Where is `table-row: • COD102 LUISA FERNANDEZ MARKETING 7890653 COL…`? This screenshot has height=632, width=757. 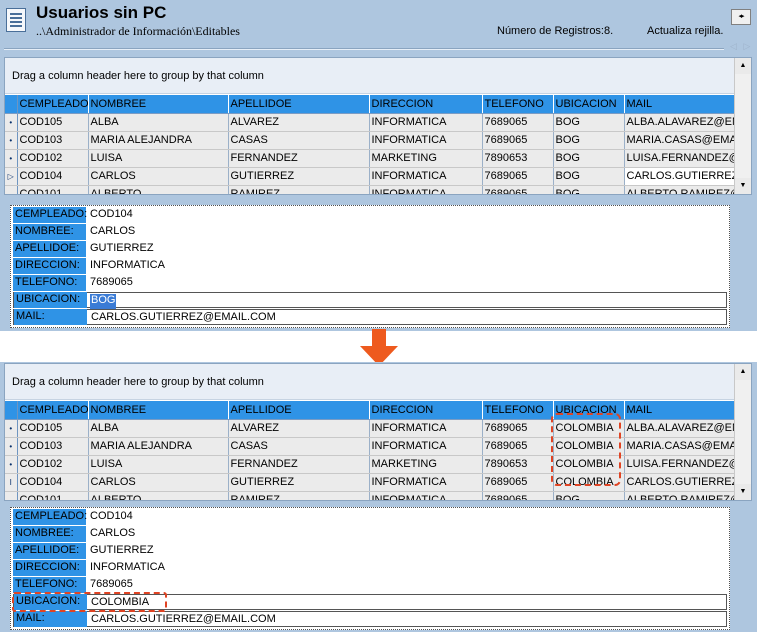 table-row: • COD102 LUISA FERNANDEZ MARKETING 7890653 COL… is located at coordinates (371, 464).